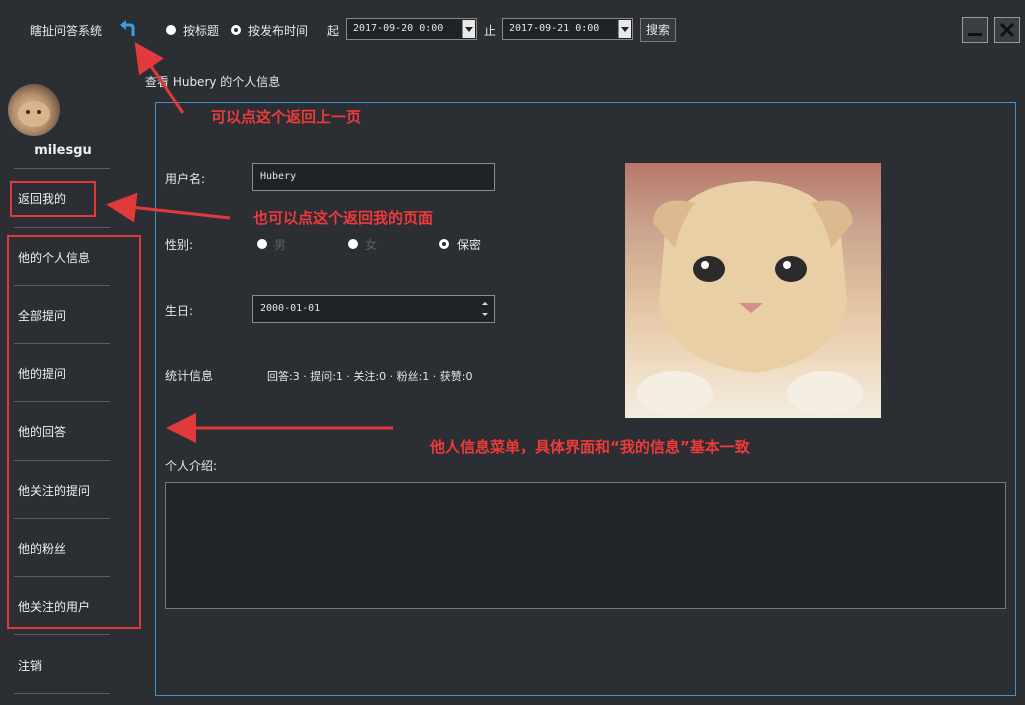  I want to click on annotation-back-mine: 也可以点这个返回我的页面, so click(343, 218).